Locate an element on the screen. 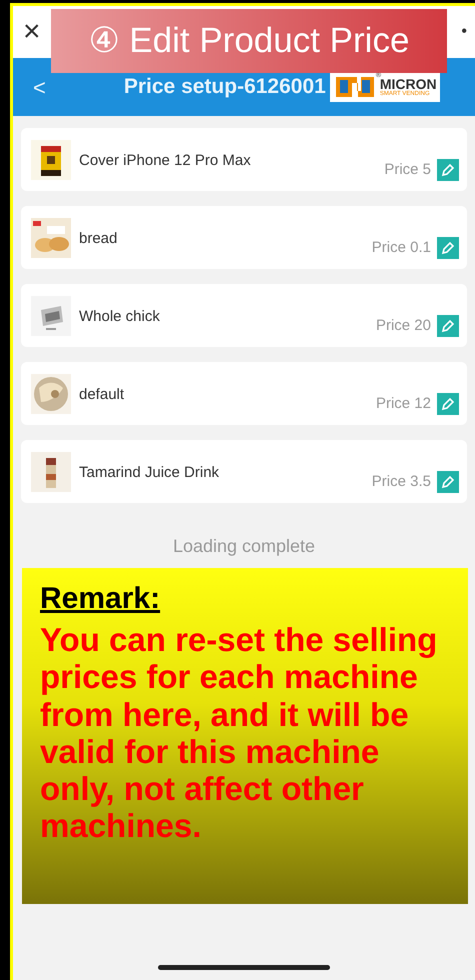 The width and height of the screenshot is (475, 980). close-button: × is located at coordinates (32, 32).